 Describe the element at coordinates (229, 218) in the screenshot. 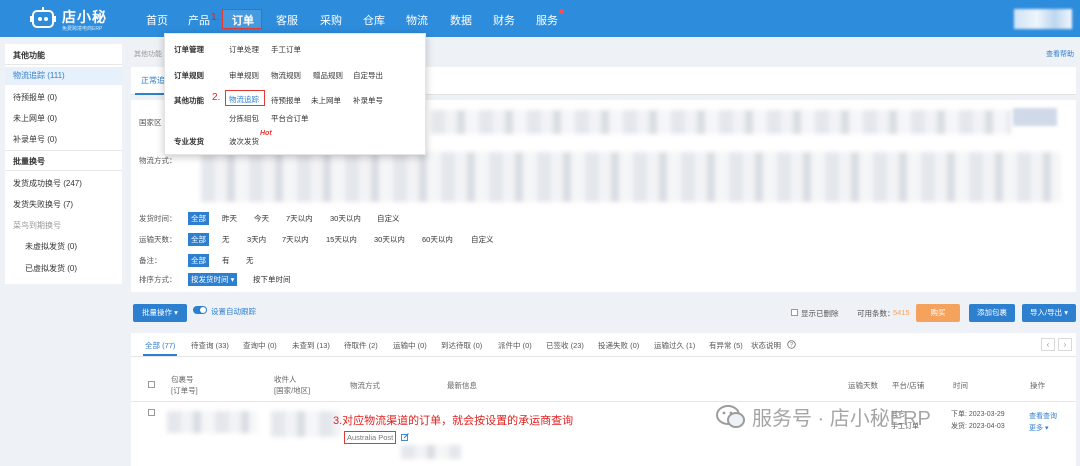

I see `shiptime-option-yesterday: 昨天` at that location.